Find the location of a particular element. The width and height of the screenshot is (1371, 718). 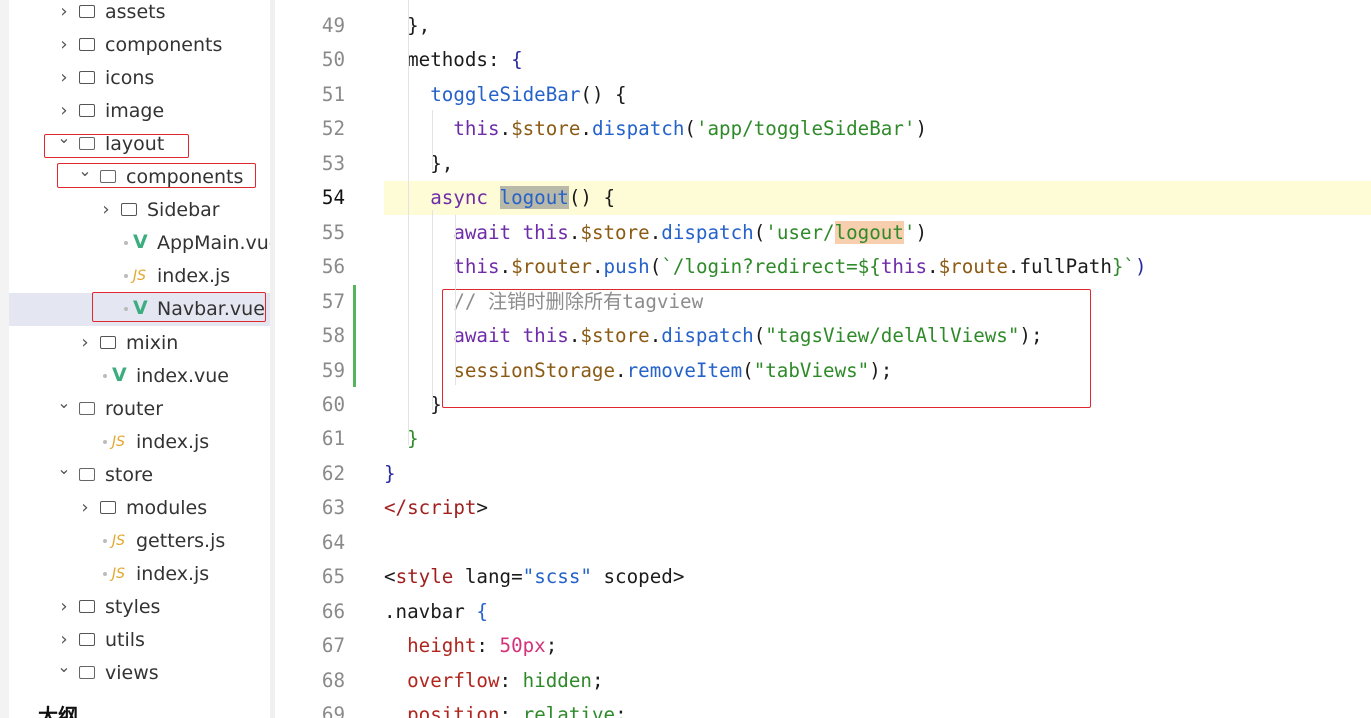

tree-item: › modules is located at coordinates (139, 508).